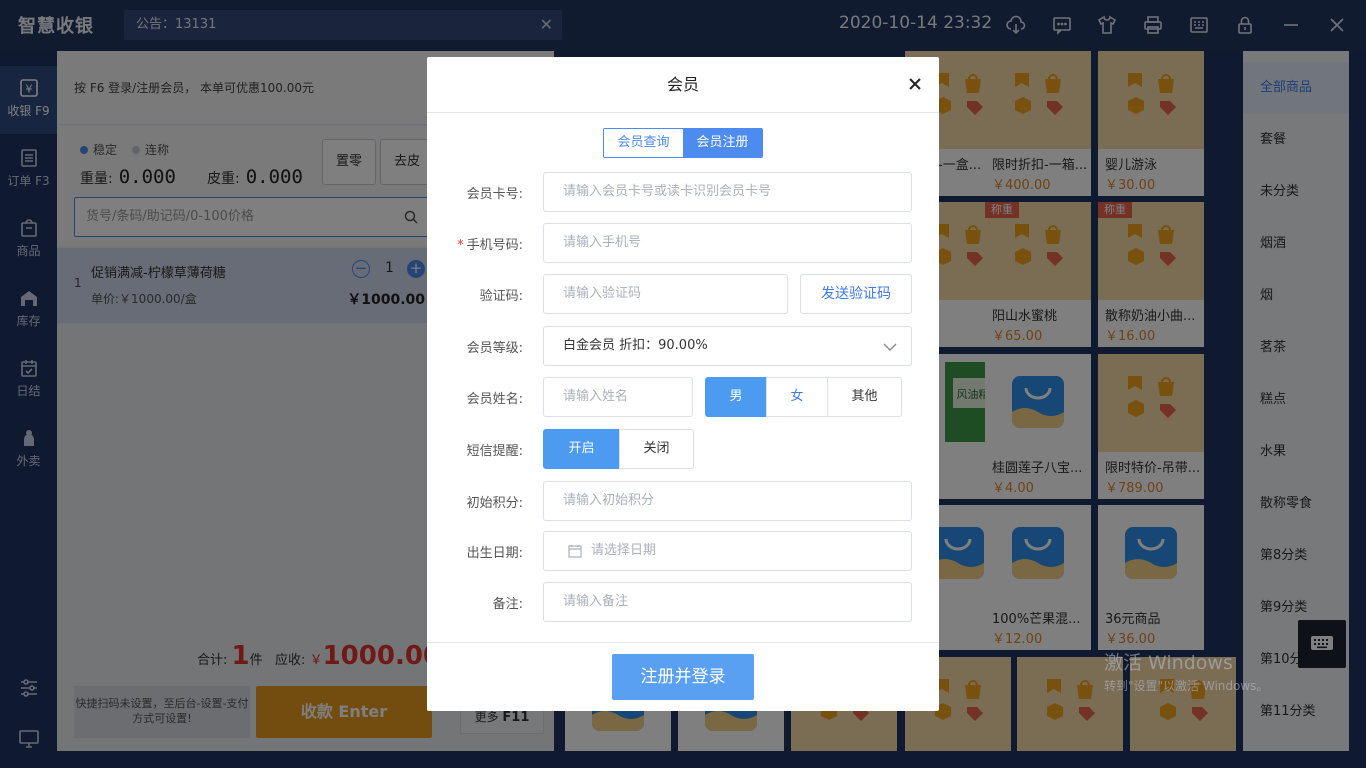 The height and width of the screenshot is (768, 1366). I want to click on windows-activation-watermark: 激活 Windows 转到"设置"以激活 Windows。, so click(1186, 672).